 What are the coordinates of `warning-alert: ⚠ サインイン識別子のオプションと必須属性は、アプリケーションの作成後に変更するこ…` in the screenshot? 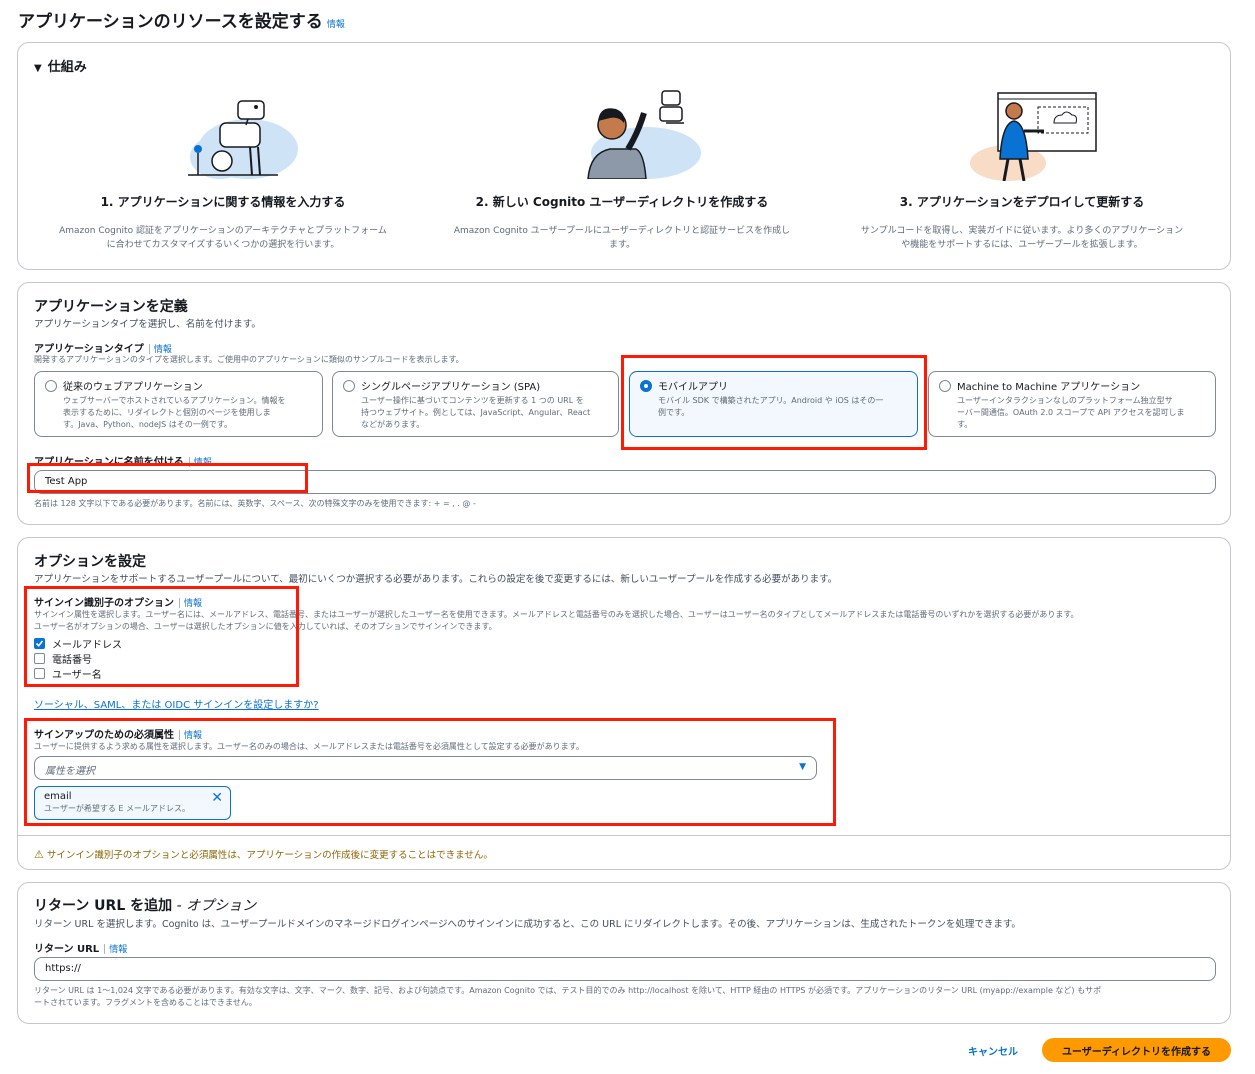 It's located at (263, 854).